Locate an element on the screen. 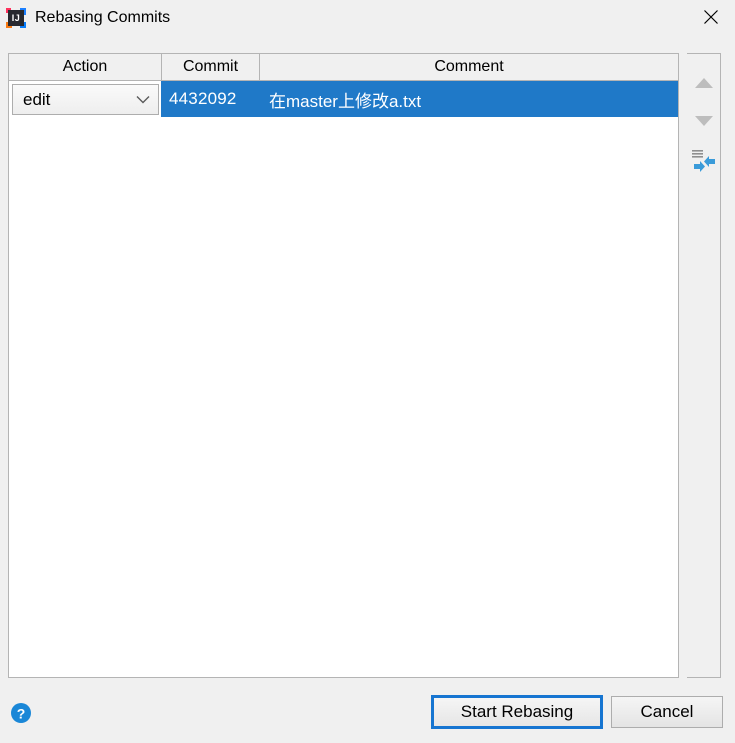 The height and width of the screenshot is (743, 735). cancel-button: Cancel is located at coordinates (667, 712).